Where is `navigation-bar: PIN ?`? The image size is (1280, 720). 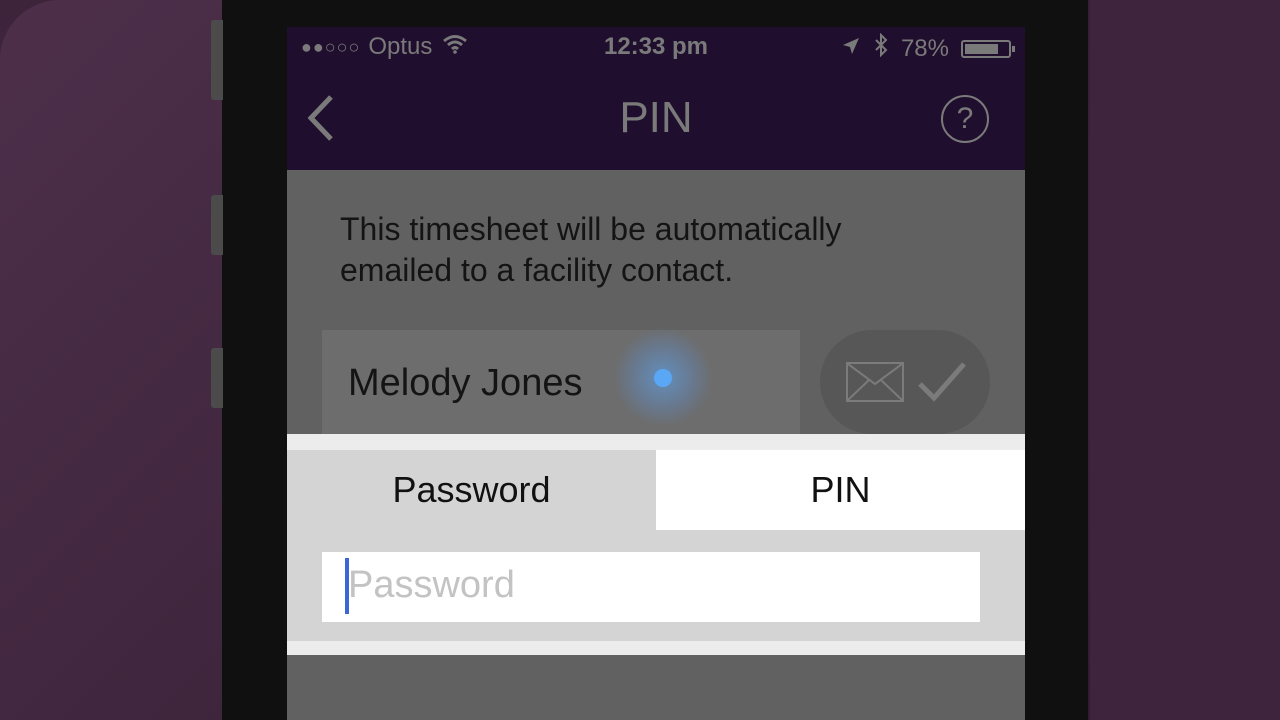
navigation-bar: PIN ? is located at coordinates (656, 118).